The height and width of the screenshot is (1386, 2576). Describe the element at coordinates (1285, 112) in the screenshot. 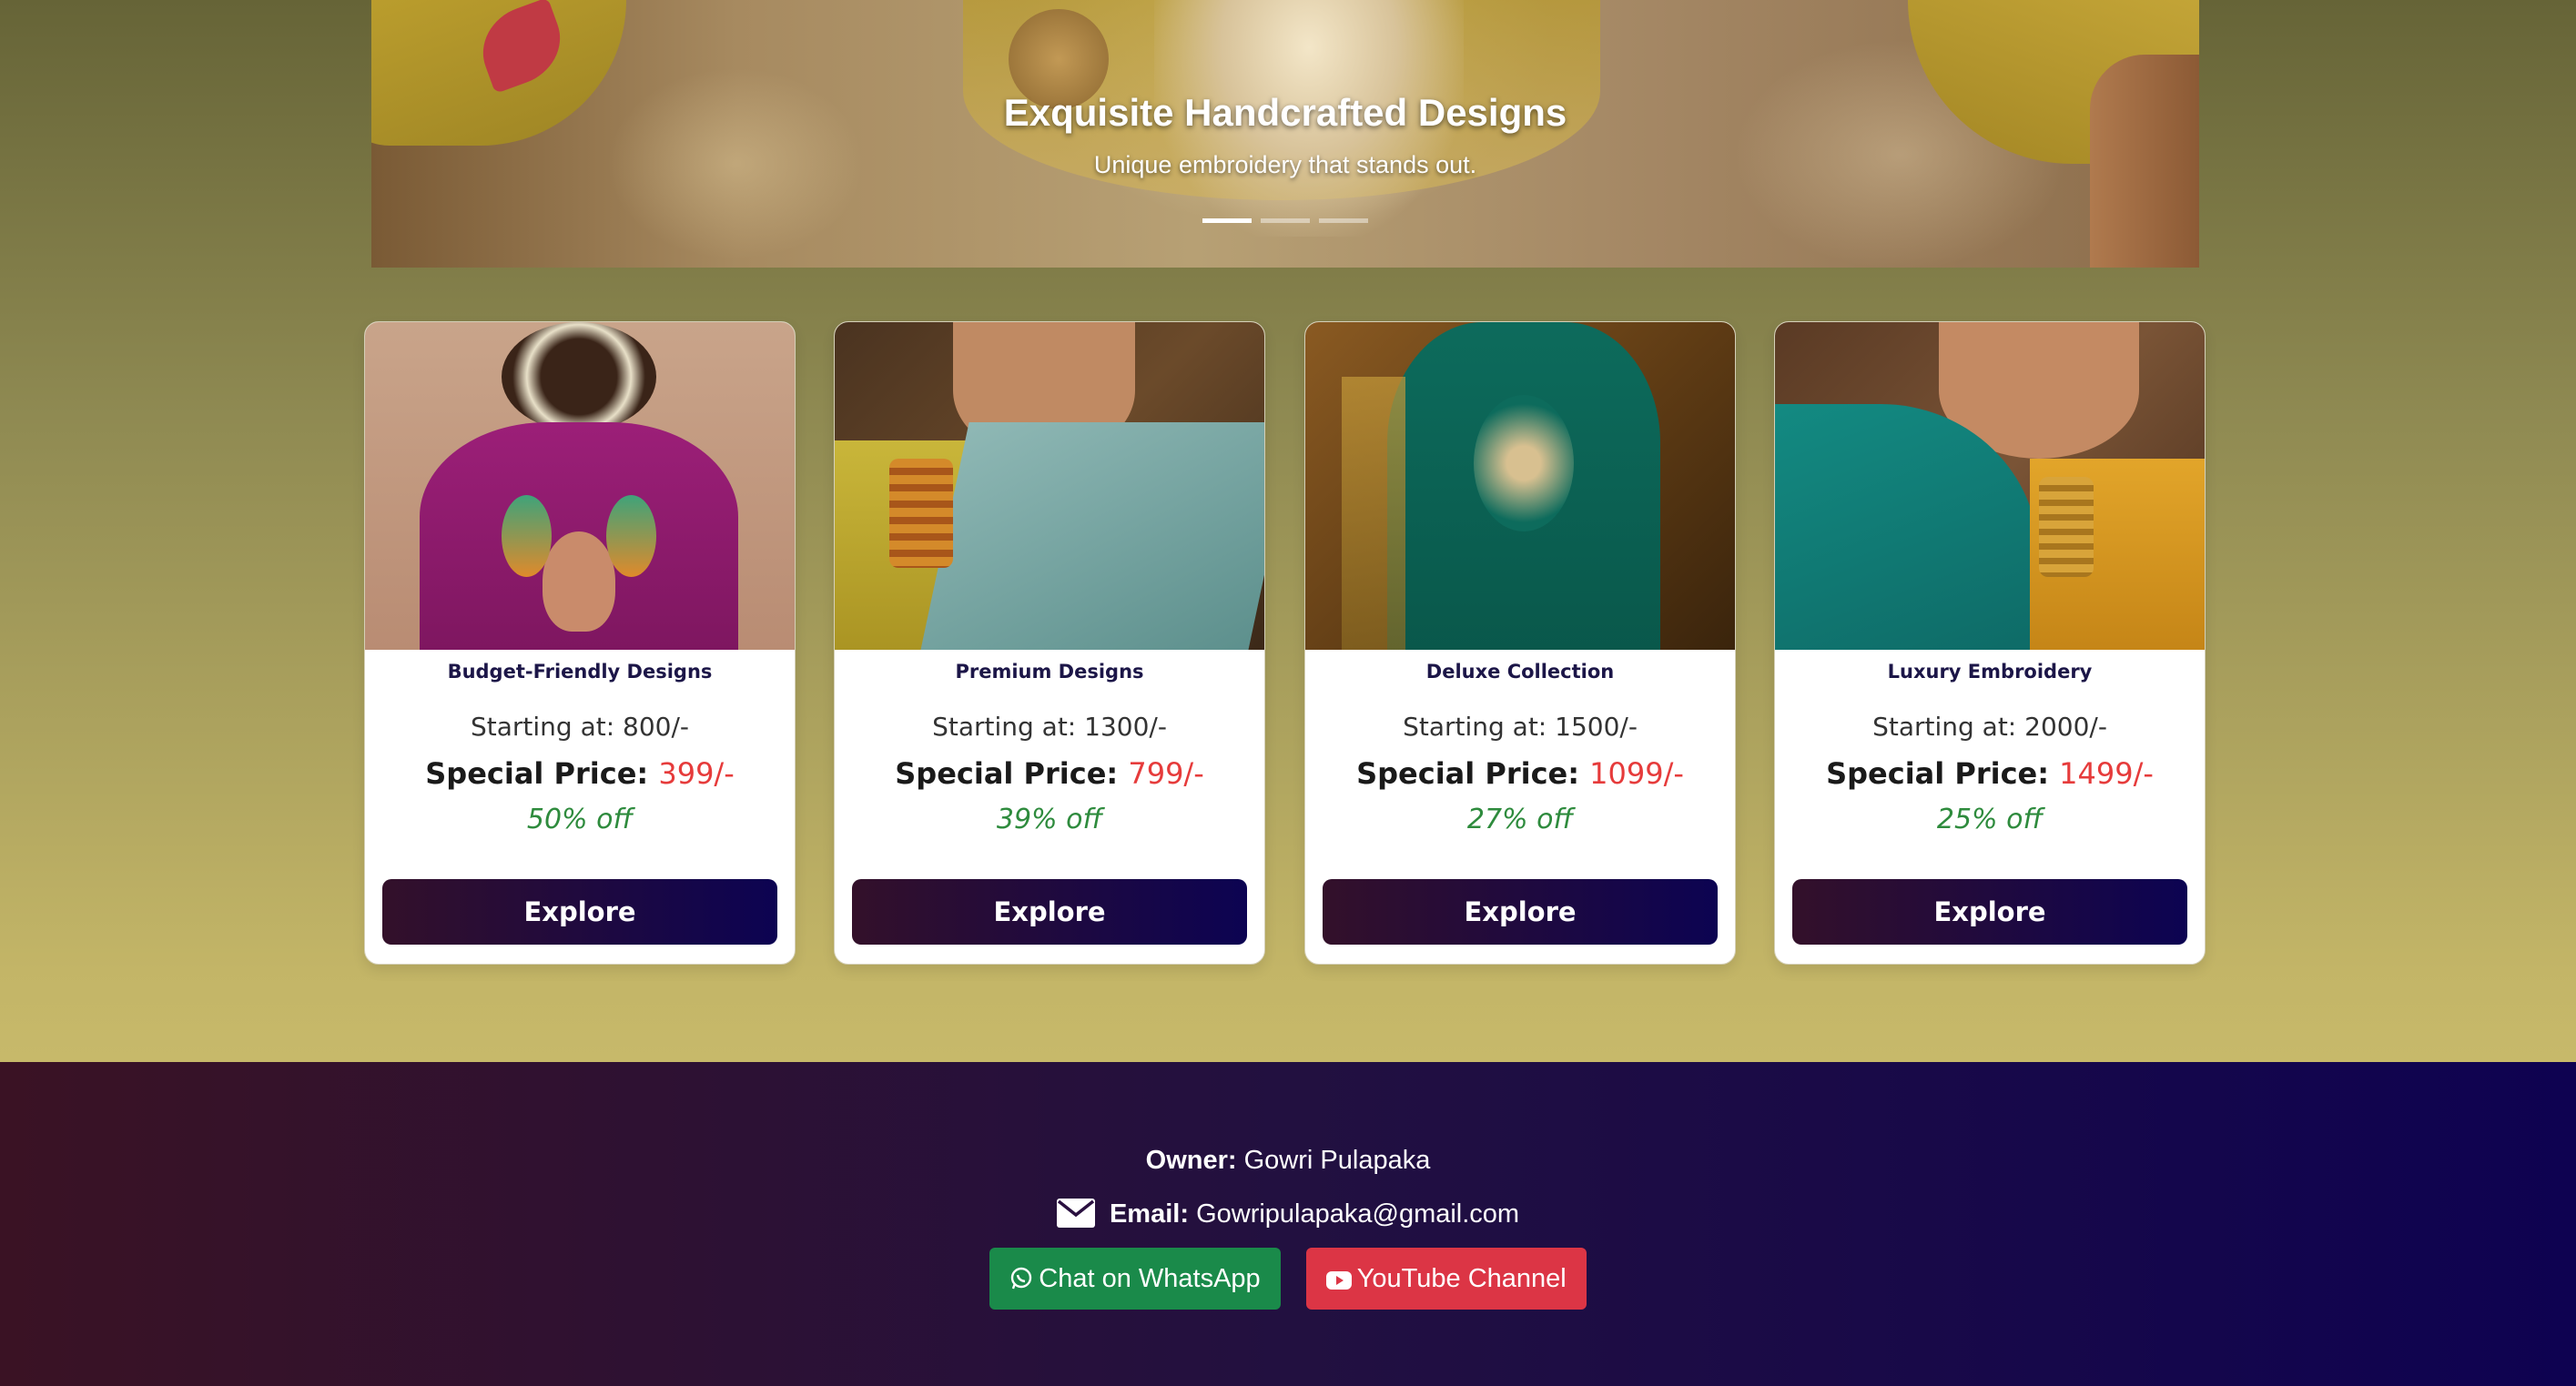

I see `hero-title: Exquisite Handcrafted Designs` at that location.